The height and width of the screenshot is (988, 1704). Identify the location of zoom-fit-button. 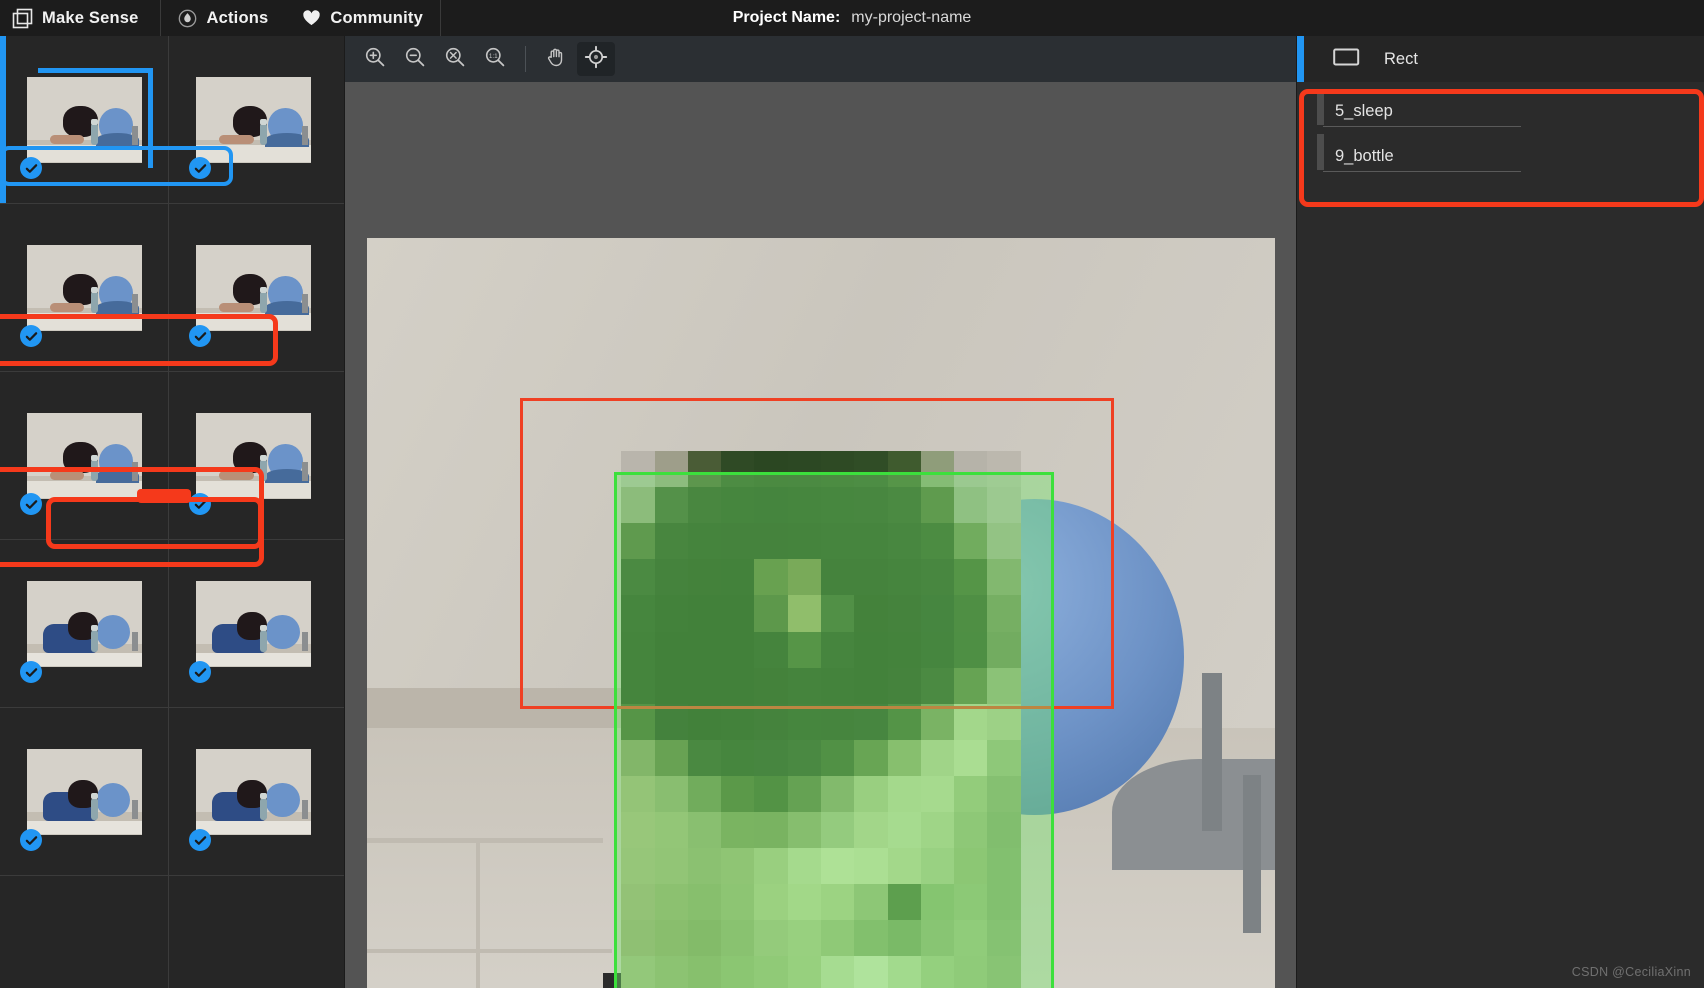
(455, 59).